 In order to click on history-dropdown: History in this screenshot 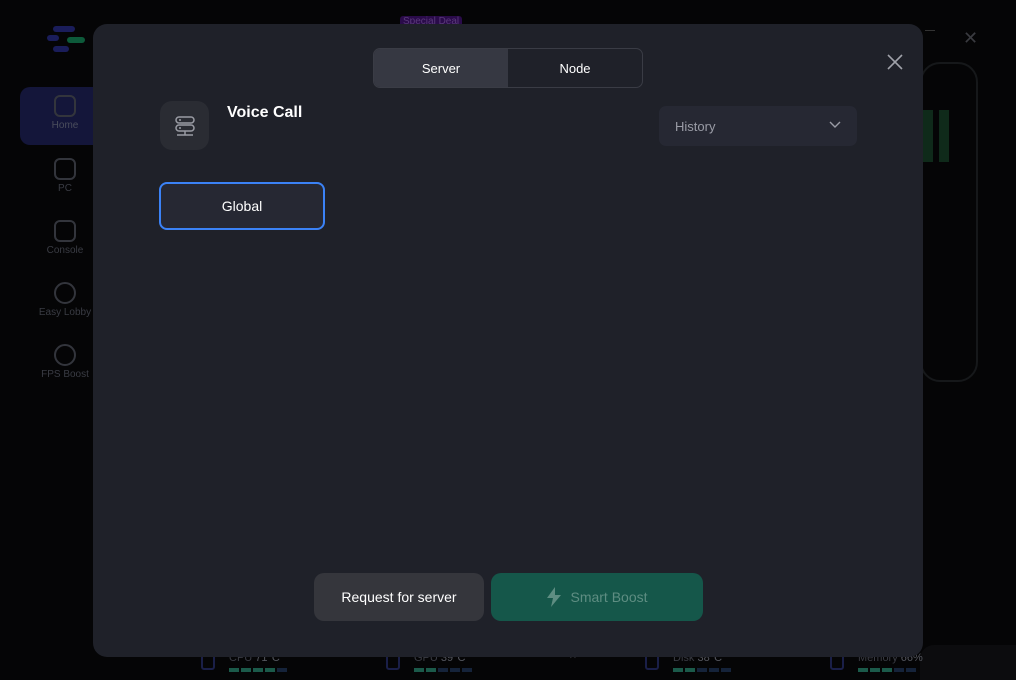, I will do `click(758, 126)`.